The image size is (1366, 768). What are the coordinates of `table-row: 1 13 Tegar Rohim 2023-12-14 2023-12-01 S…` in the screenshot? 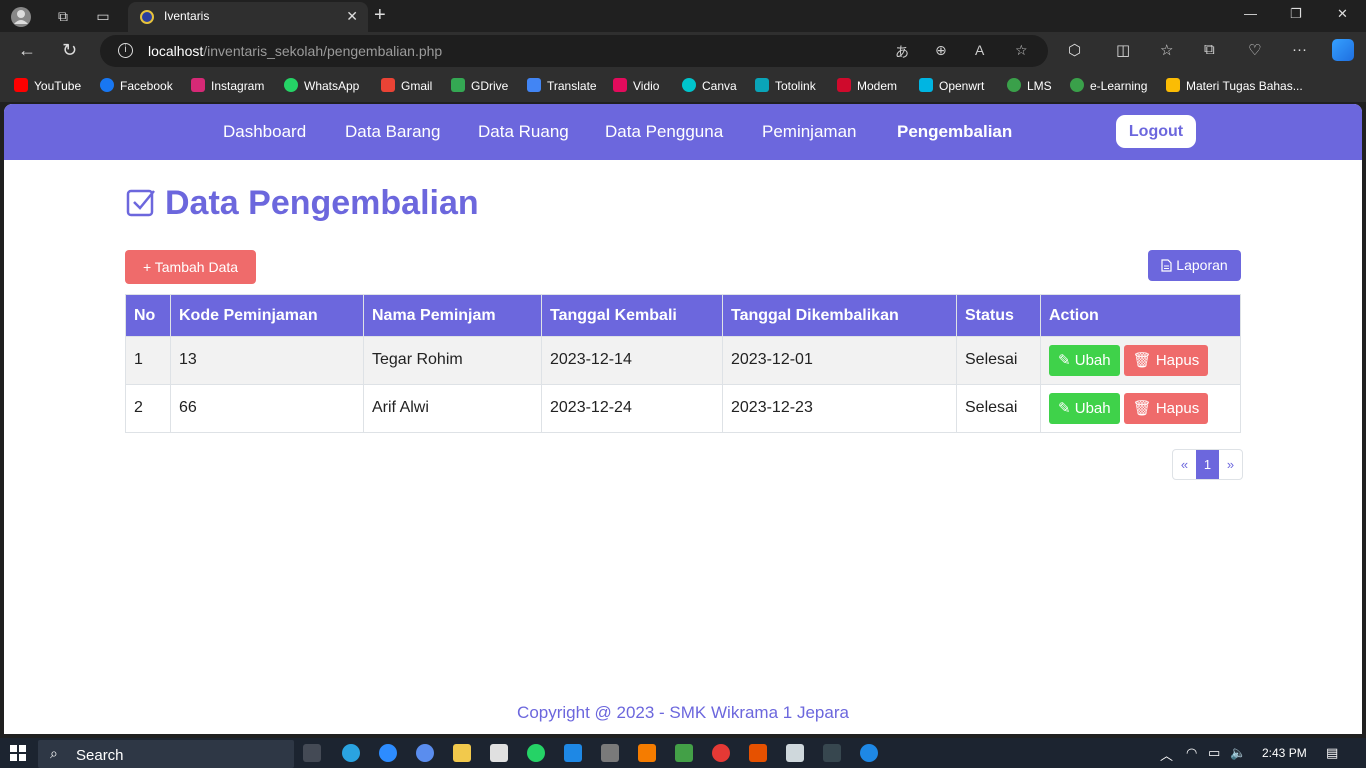 It's located at (683, 360).